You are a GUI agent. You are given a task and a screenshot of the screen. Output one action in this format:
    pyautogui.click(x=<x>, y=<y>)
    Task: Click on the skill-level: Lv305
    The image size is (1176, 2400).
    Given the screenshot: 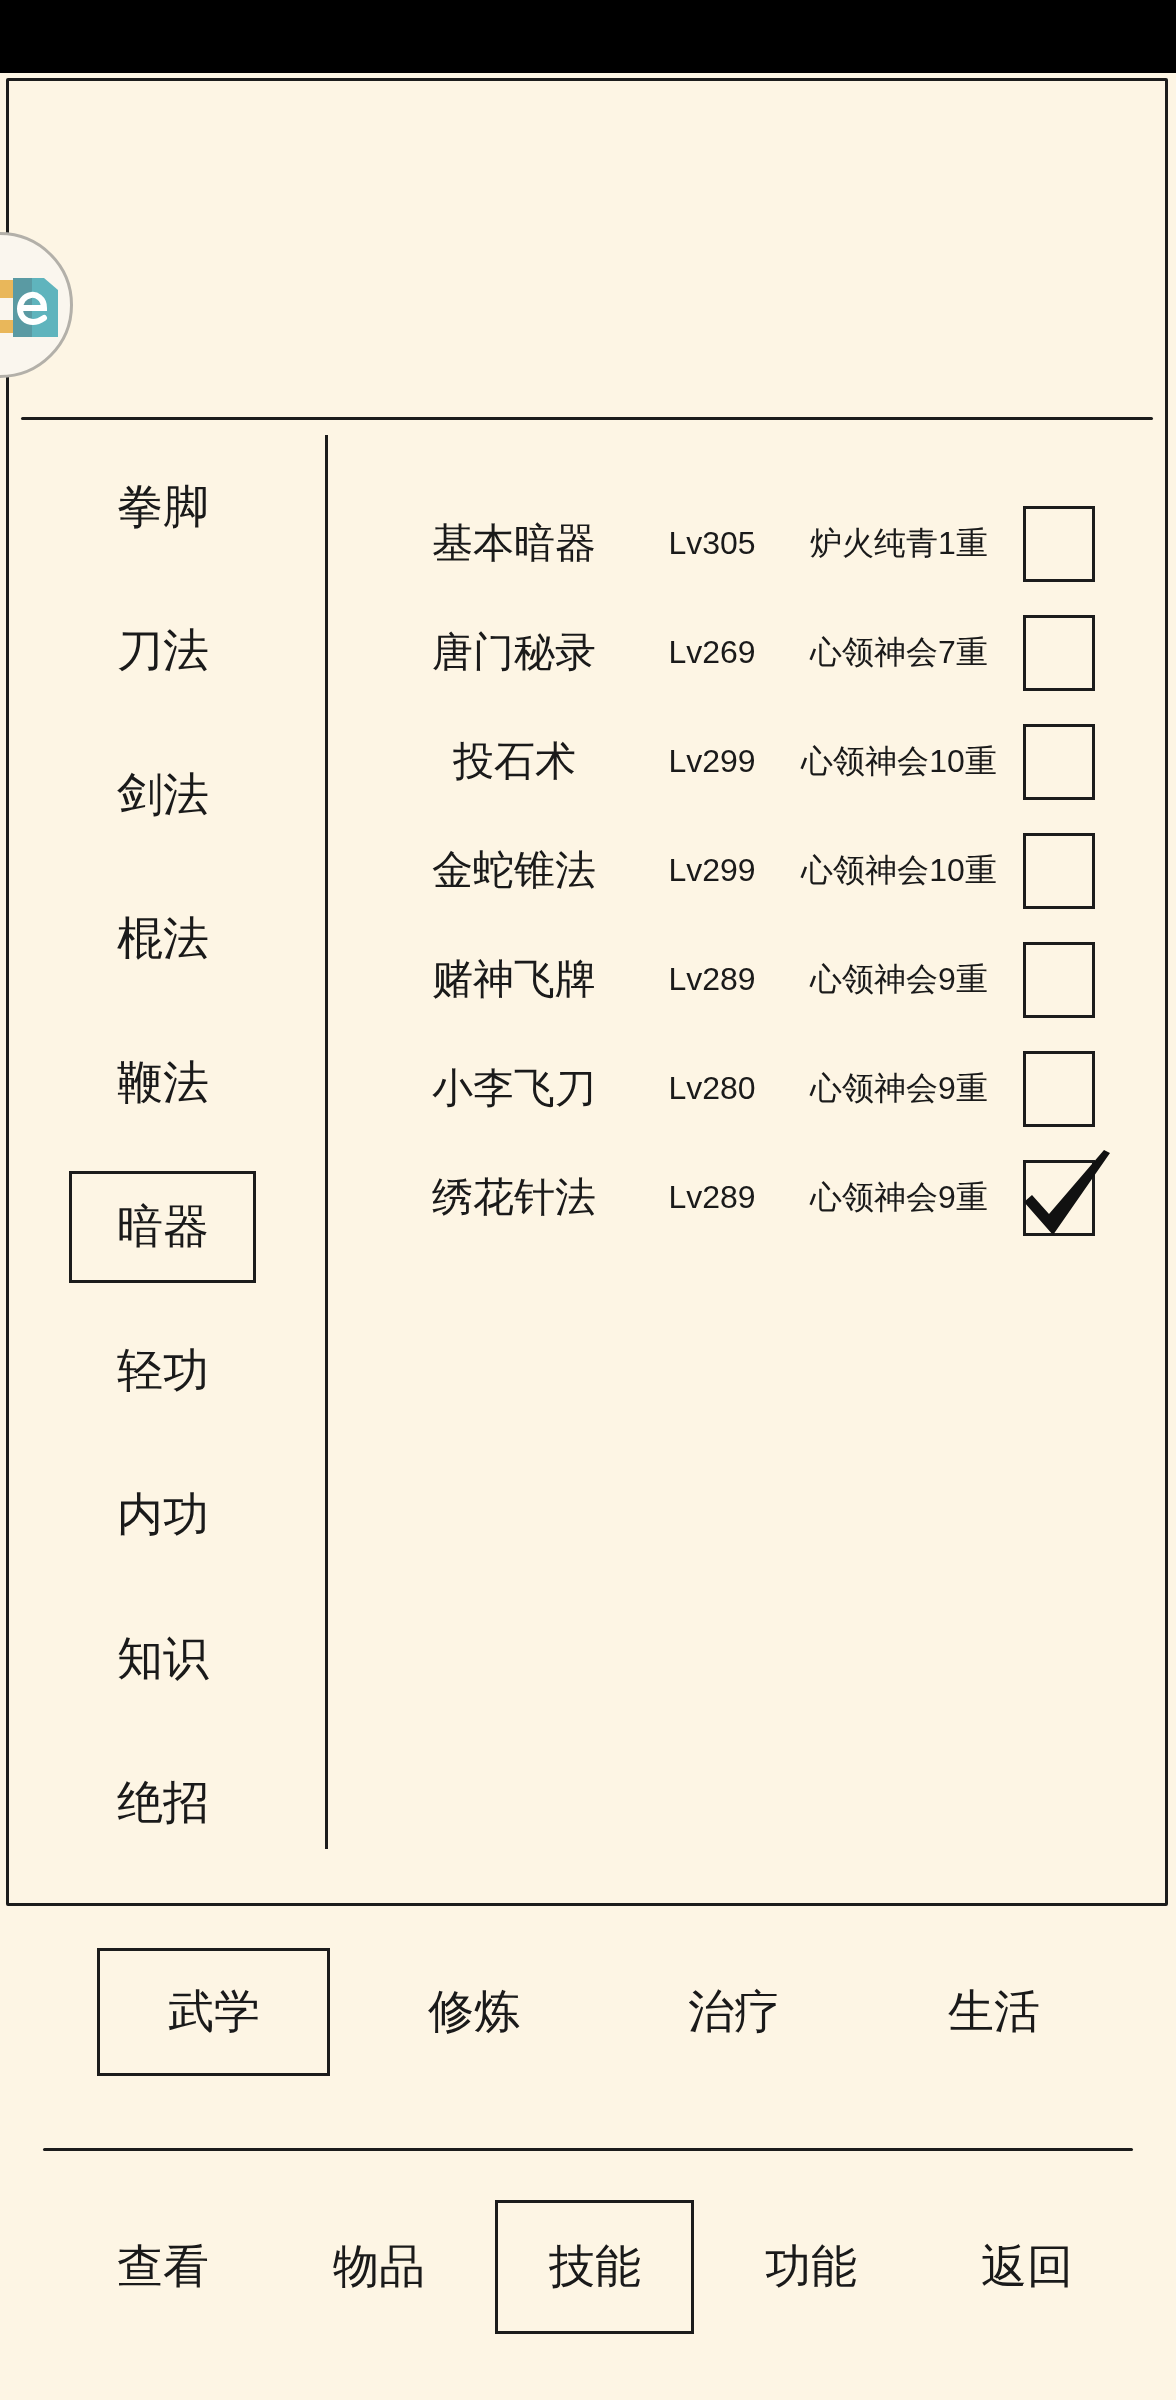 What is the action you would take?
    pyautogui.click(x=712, y=543)
    